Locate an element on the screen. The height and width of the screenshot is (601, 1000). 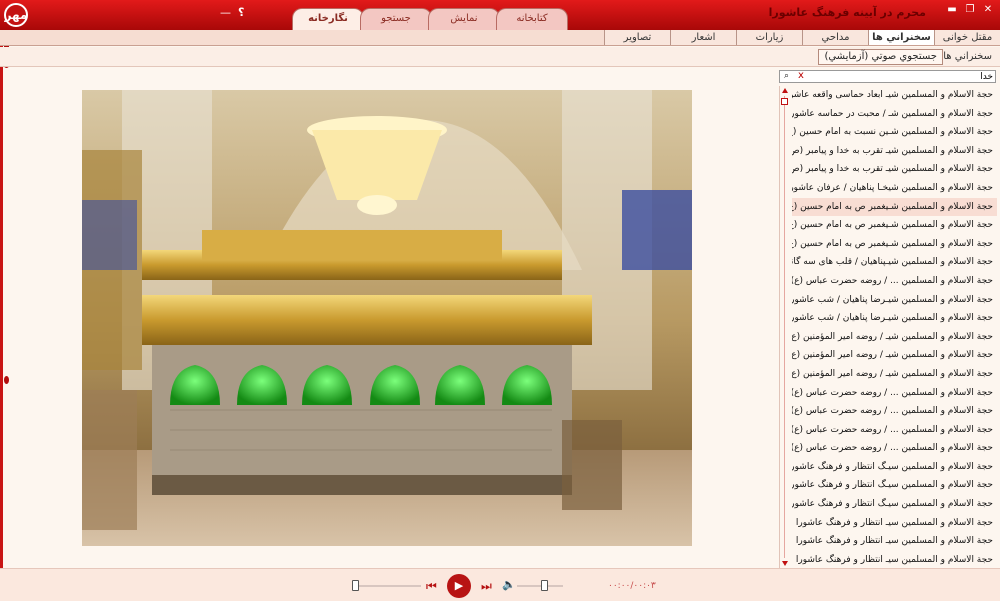
next-icon: ⏭ is located at coordinates (486, 586).